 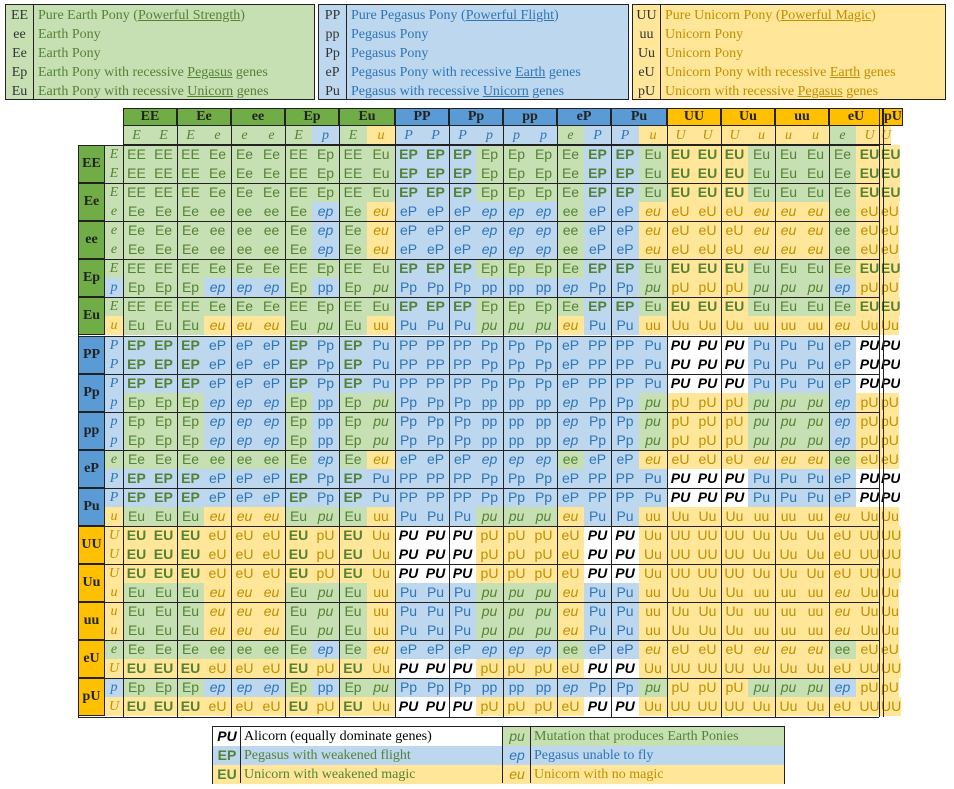 I want to click on genotype-cell: pp, so click(x=543, y=288).